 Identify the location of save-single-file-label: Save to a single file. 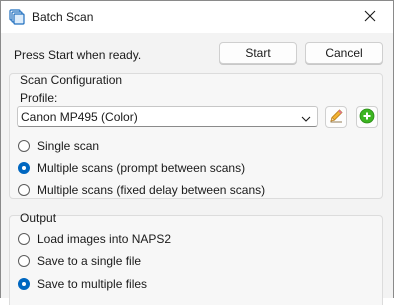
(89, 261).